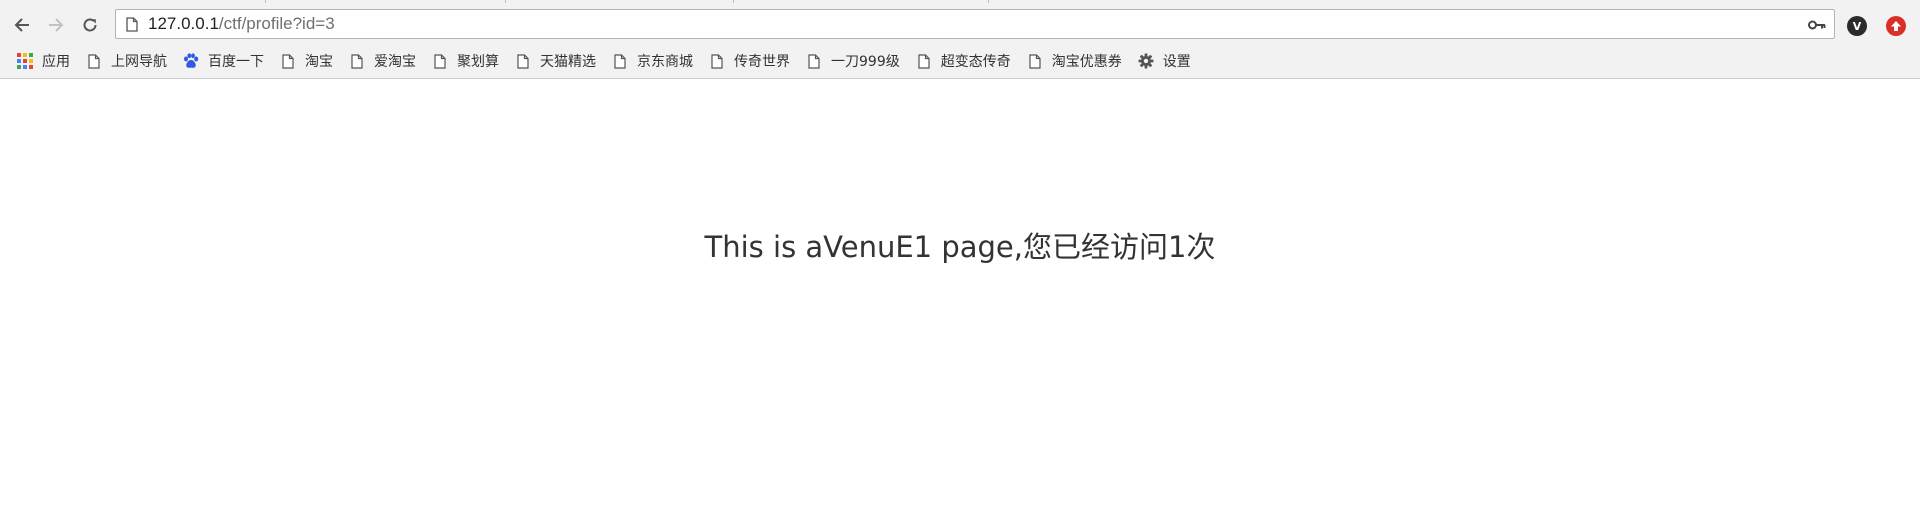  I want to click on bookmark-item: 传奇世界, so click(751, 61).